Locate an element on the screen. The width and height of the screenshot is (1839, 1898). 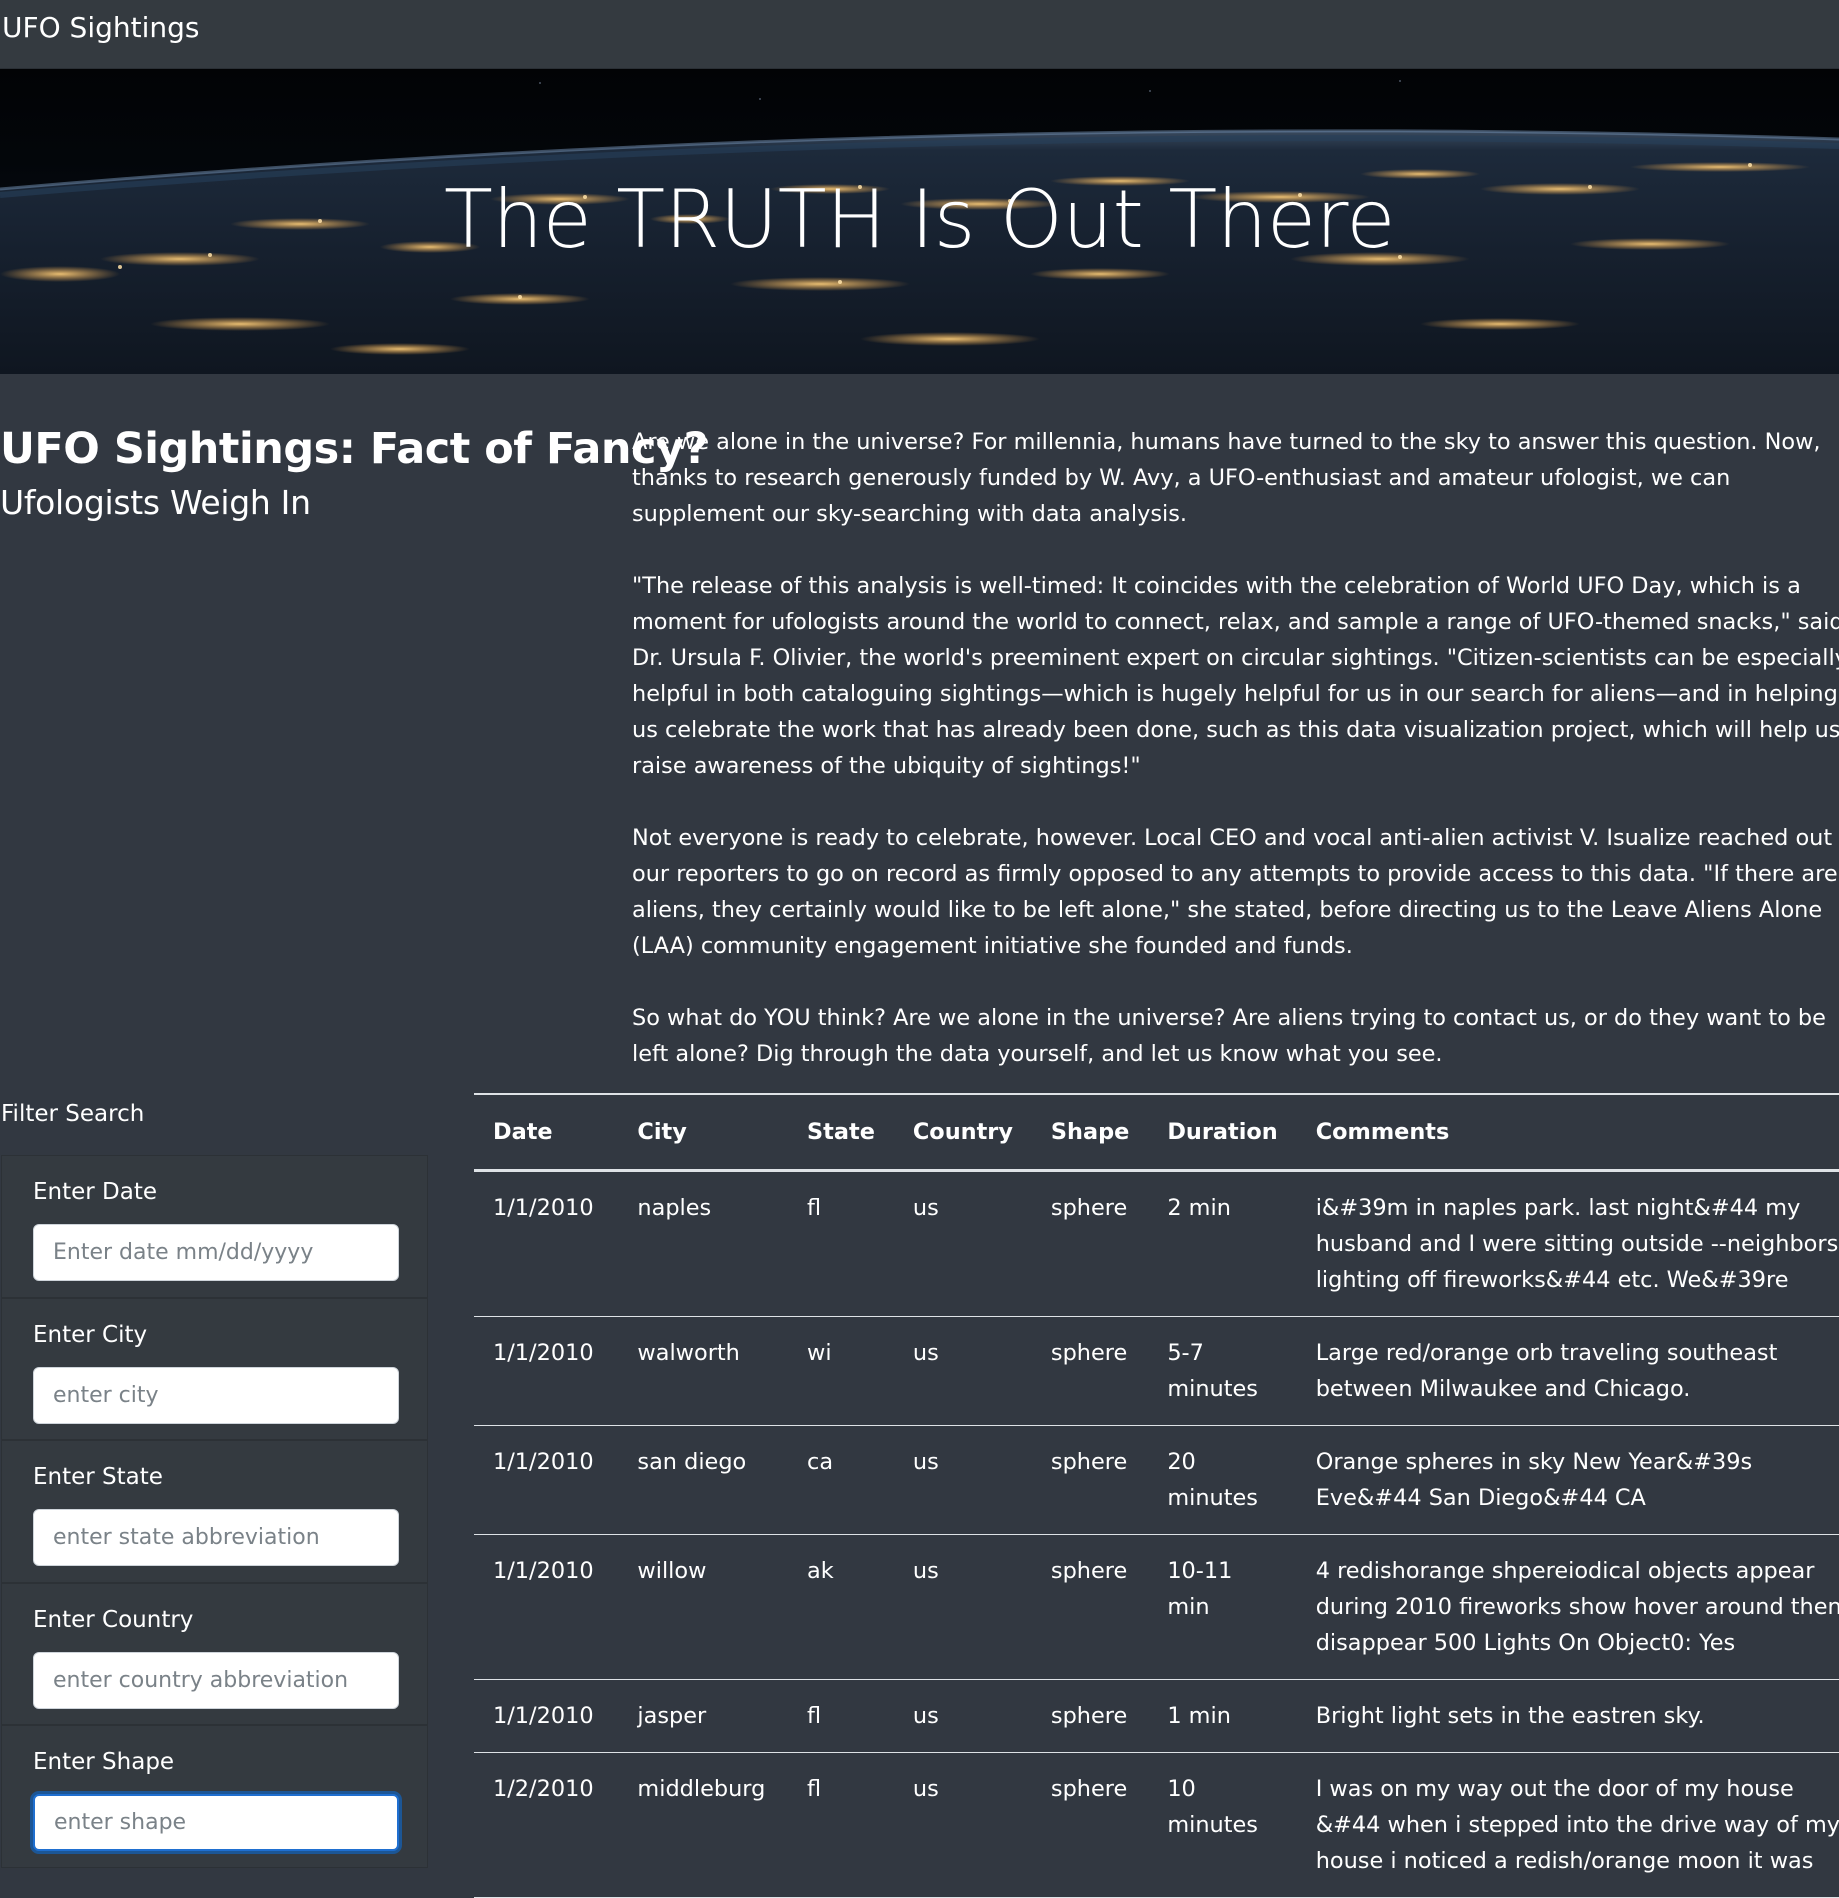
cell-duration: 5-7 minutes is located at coordinates (1222, 1371).